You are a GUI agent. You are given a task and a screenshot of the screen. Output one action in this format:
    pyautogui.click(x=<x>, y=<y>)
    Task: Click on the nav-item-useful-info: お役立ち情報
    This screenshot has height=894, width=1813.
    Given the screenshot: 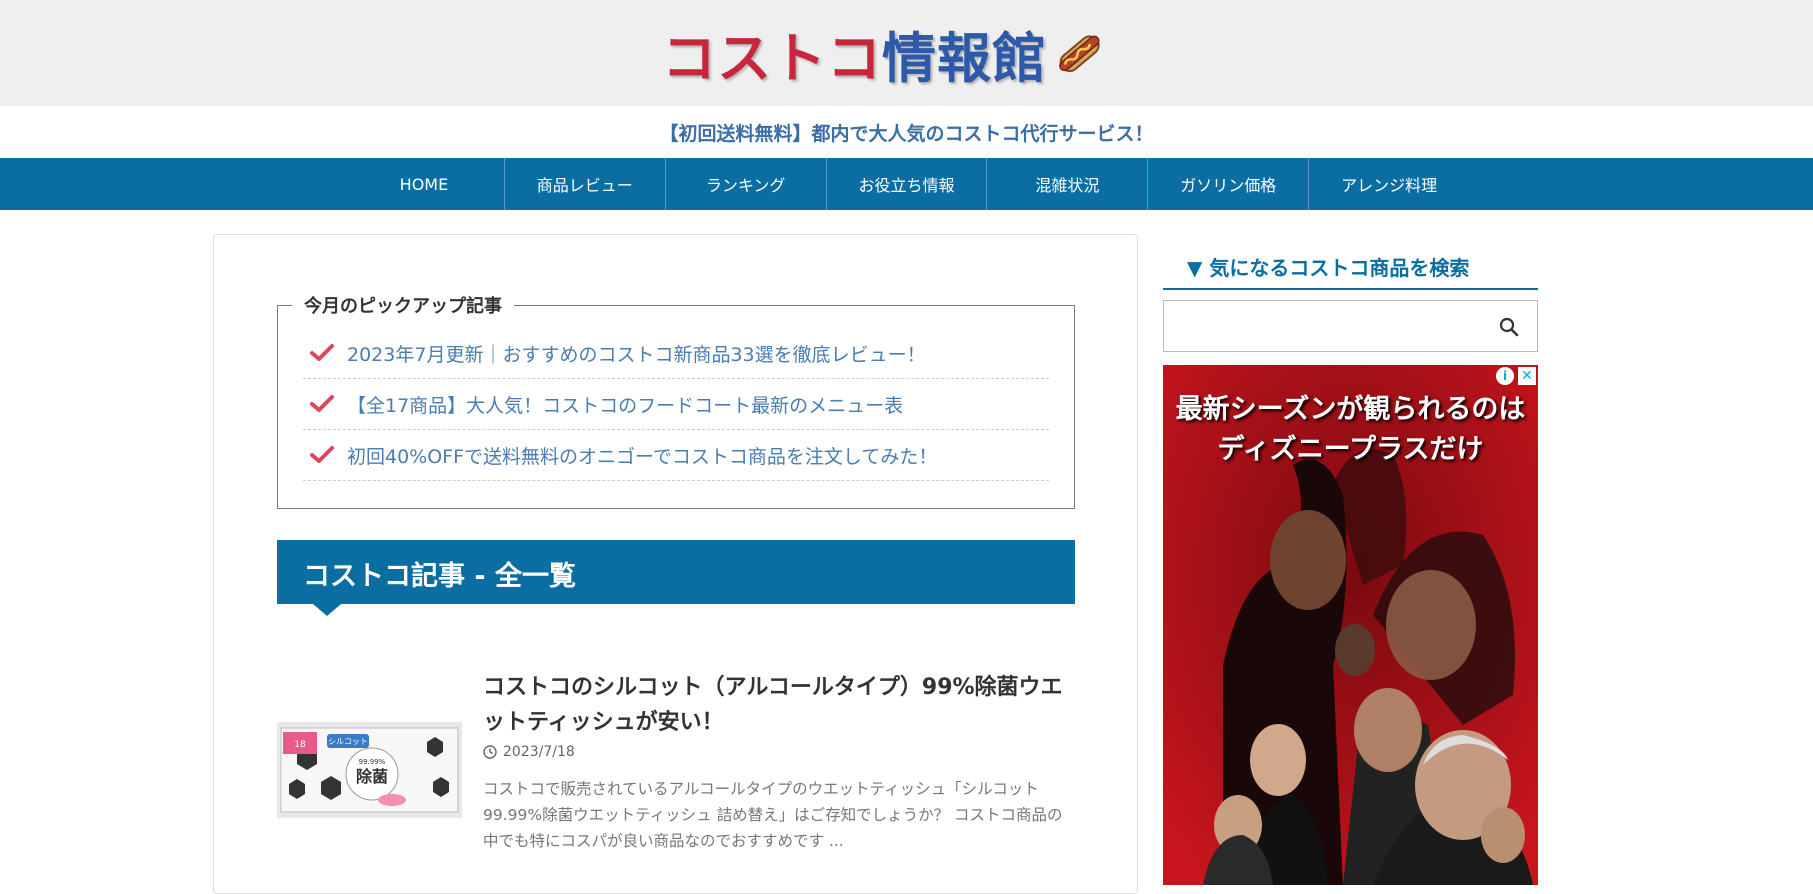 What is the action you would take?
    pyautogui.click(x=907, y=184)
    